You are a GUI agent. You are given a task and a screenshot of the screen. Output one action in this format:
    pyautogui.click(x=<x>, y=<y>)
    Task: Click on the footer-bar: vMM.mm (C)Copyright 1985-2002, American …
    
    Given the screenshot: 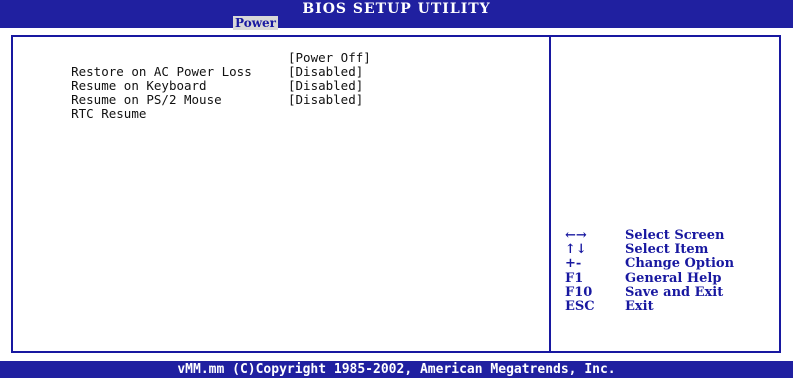 What is the action you would take?
    pyautogui.click(x=396, y=369)
    